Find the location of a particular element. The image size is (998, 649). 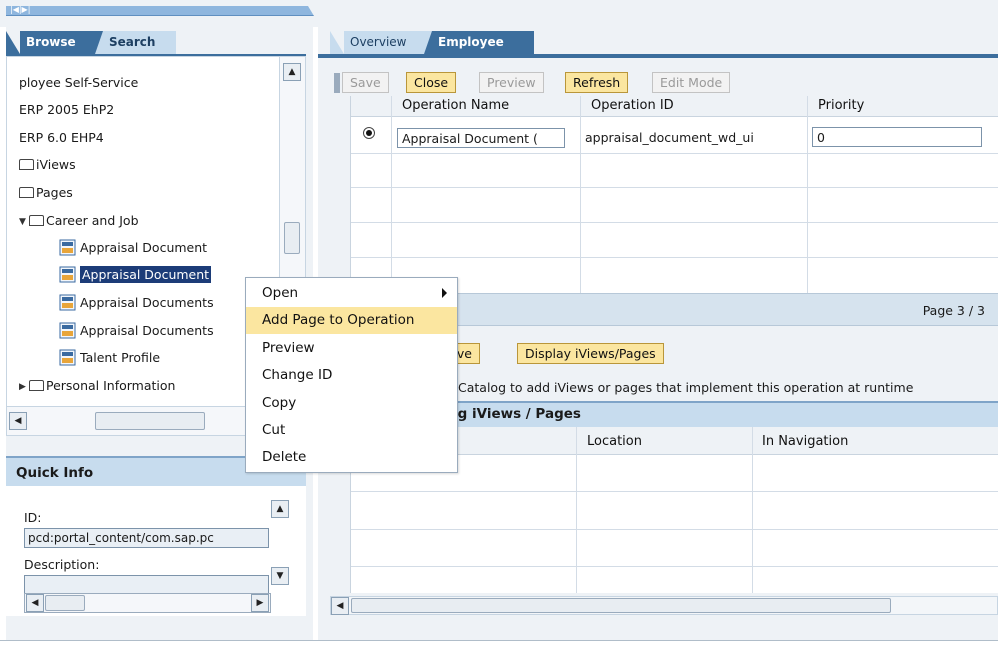

quick-info-title: Quick Info is located at coordinates (55, 473).